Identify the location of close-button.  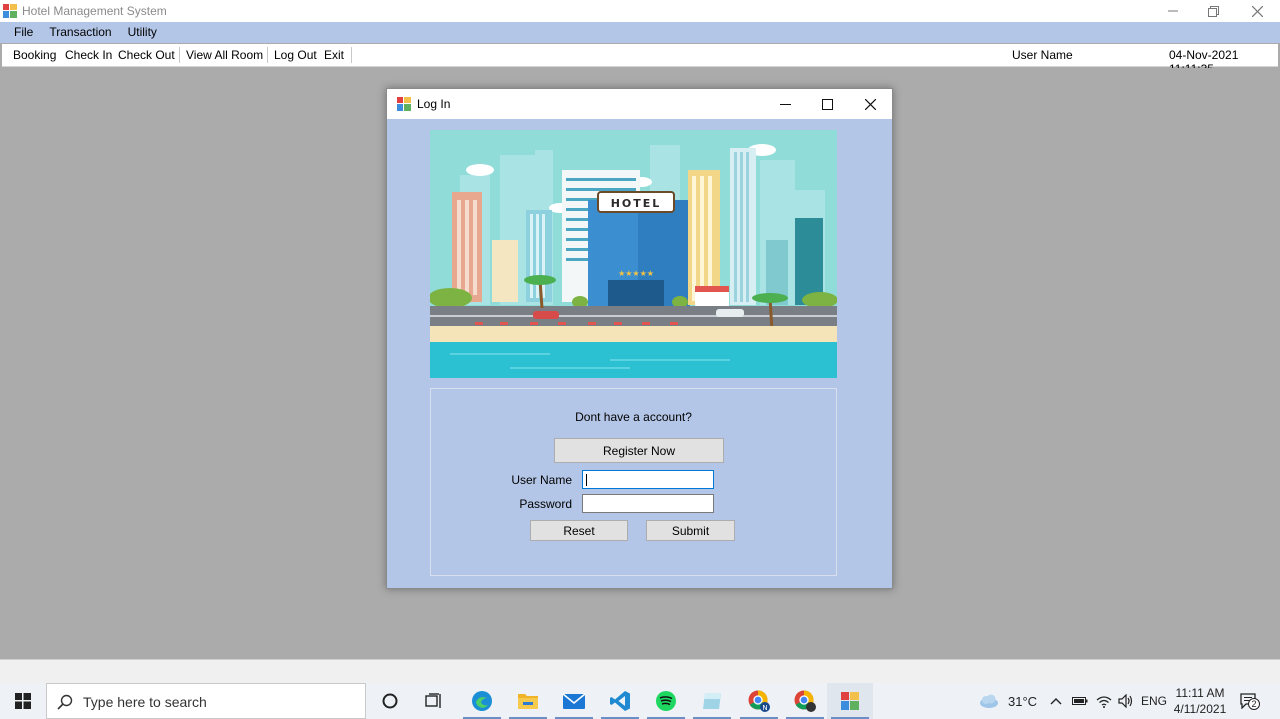
(1257, 11).